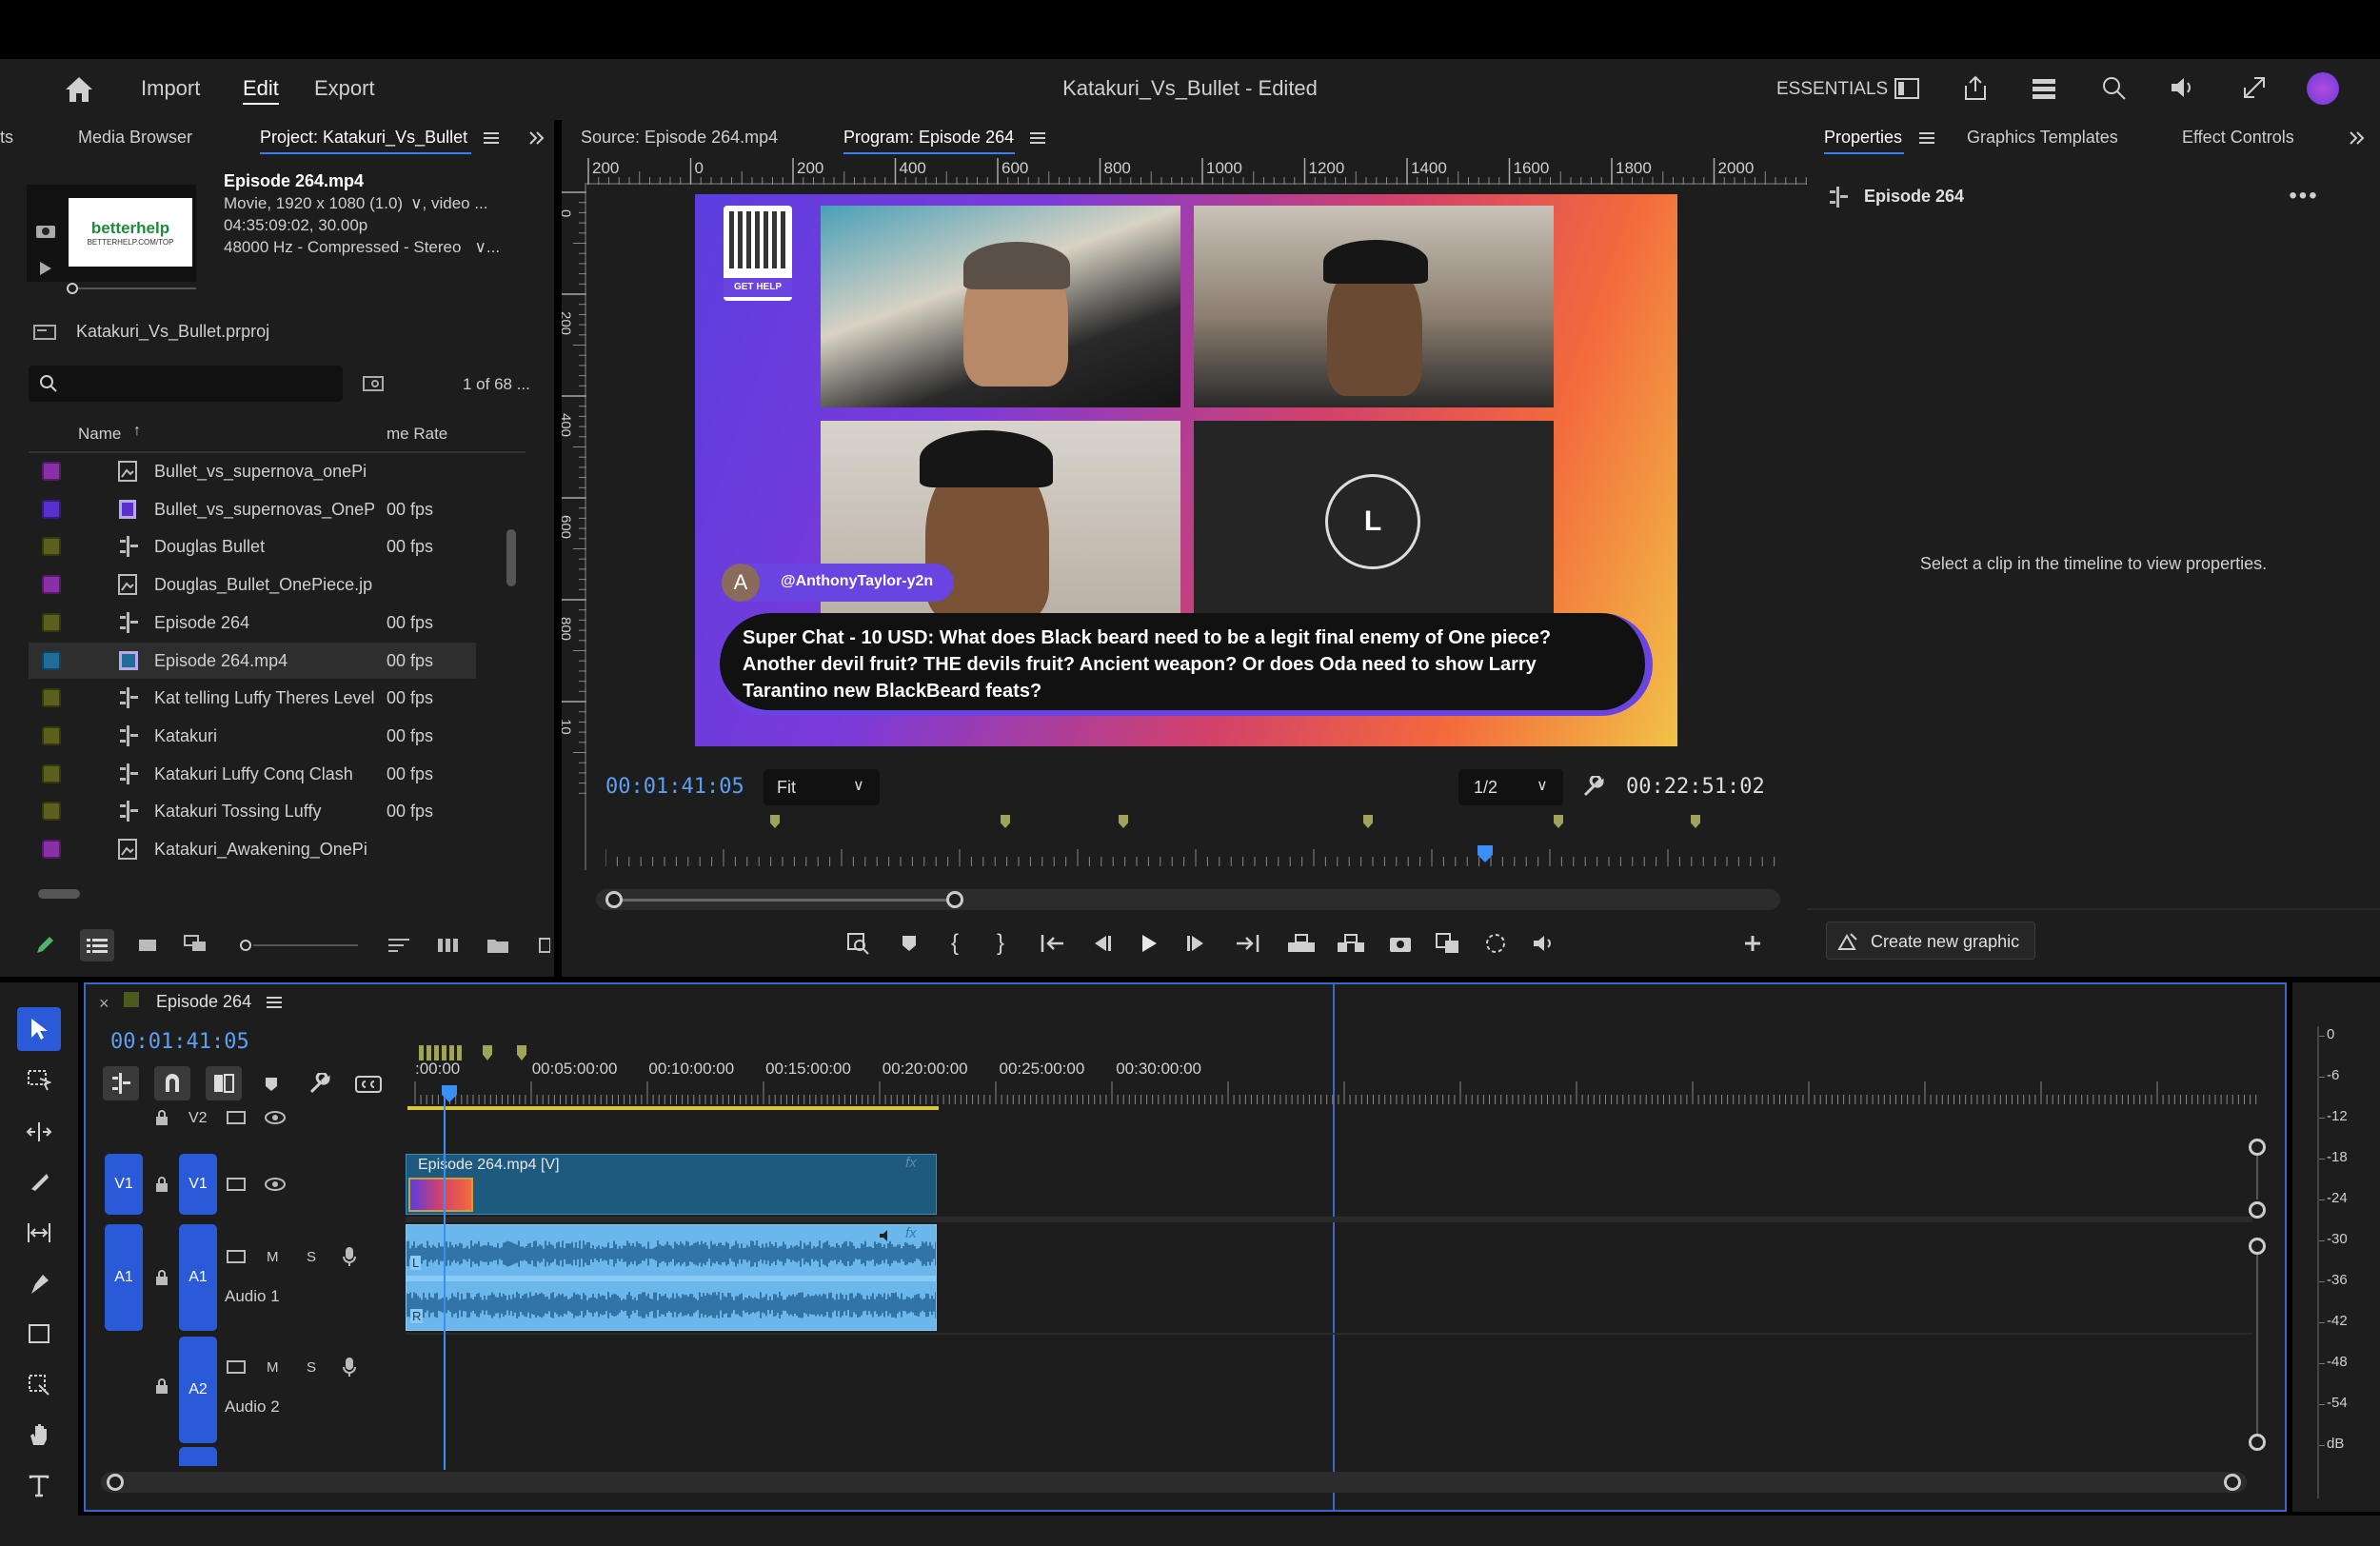 Image resolution: width=2380 pixels, height=1546 pixels. What do you see at coordinates (252, 849) in the screenshot?
I see `project-item: Katakuri_Awakening_OnePi` at bounding box center [252, 849].